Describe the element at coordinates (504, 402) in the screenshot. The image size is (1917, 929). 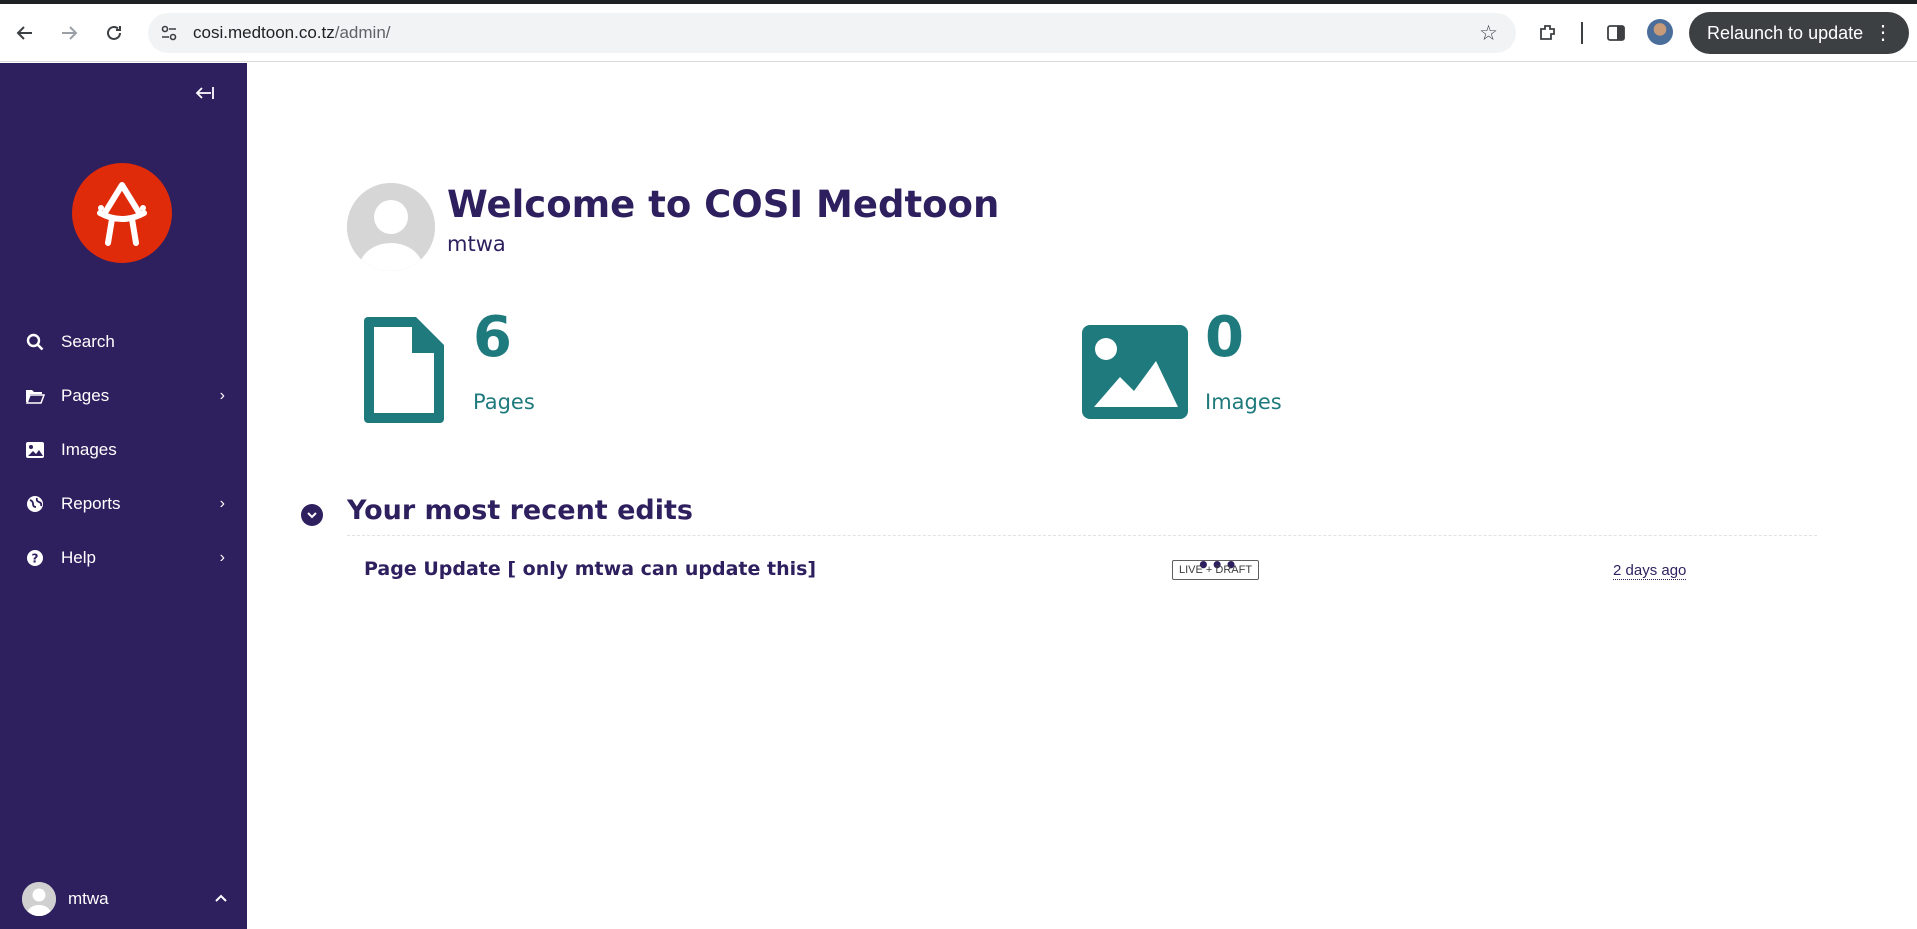
I see `stat-label: Pages` at that location.